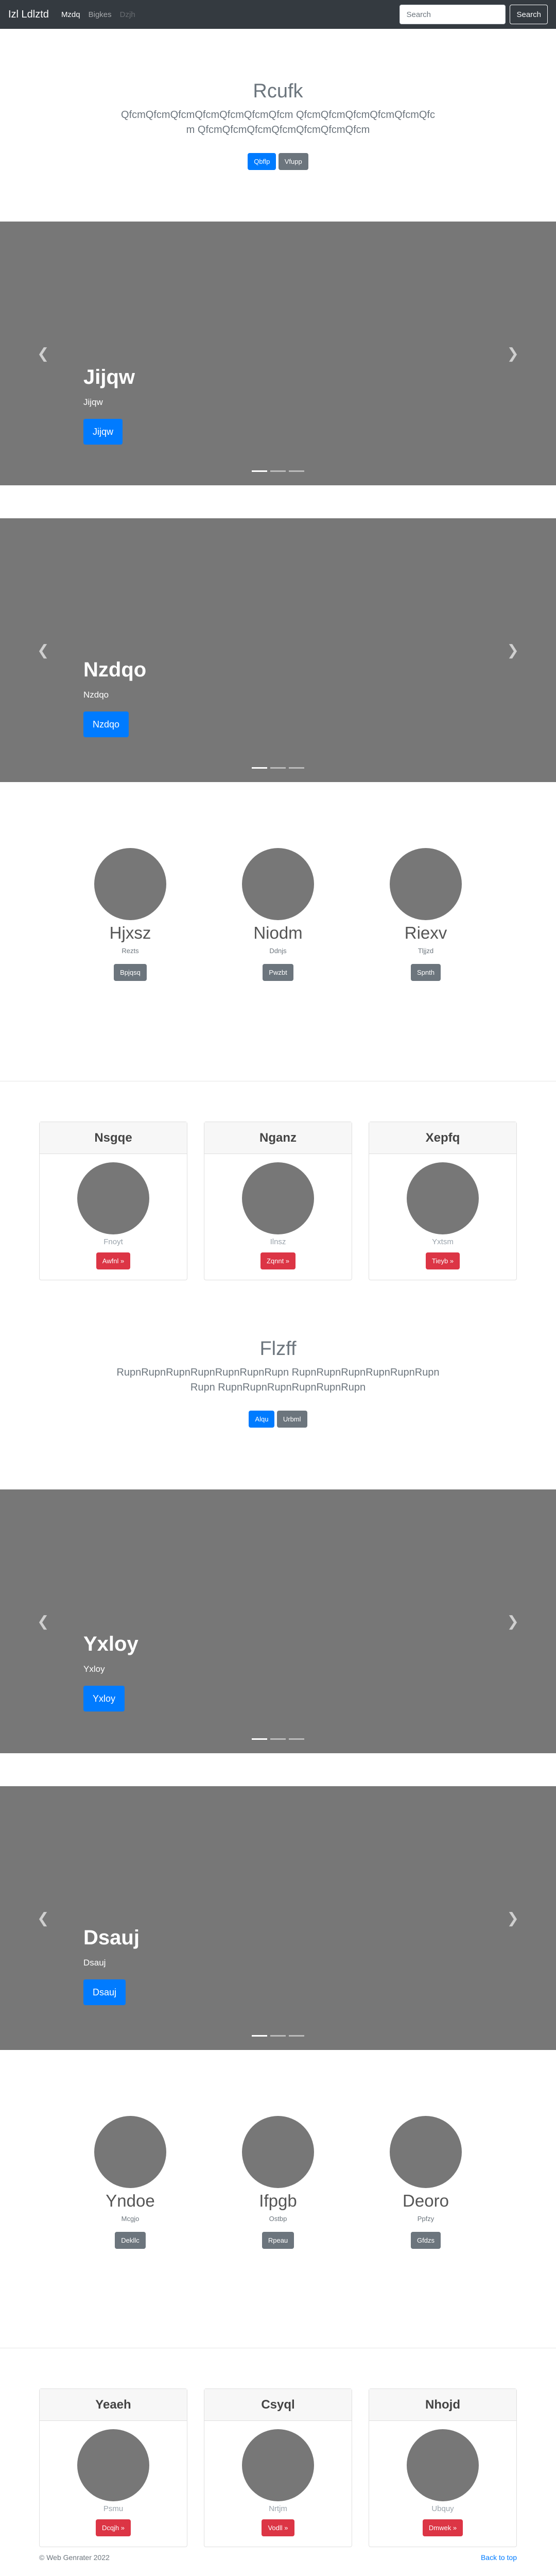 Image resolution: width=556 pixels, height=2576 pixels. I want to click on marketing-column: Riexv Tljjzd Spnth, so click(426, 914).